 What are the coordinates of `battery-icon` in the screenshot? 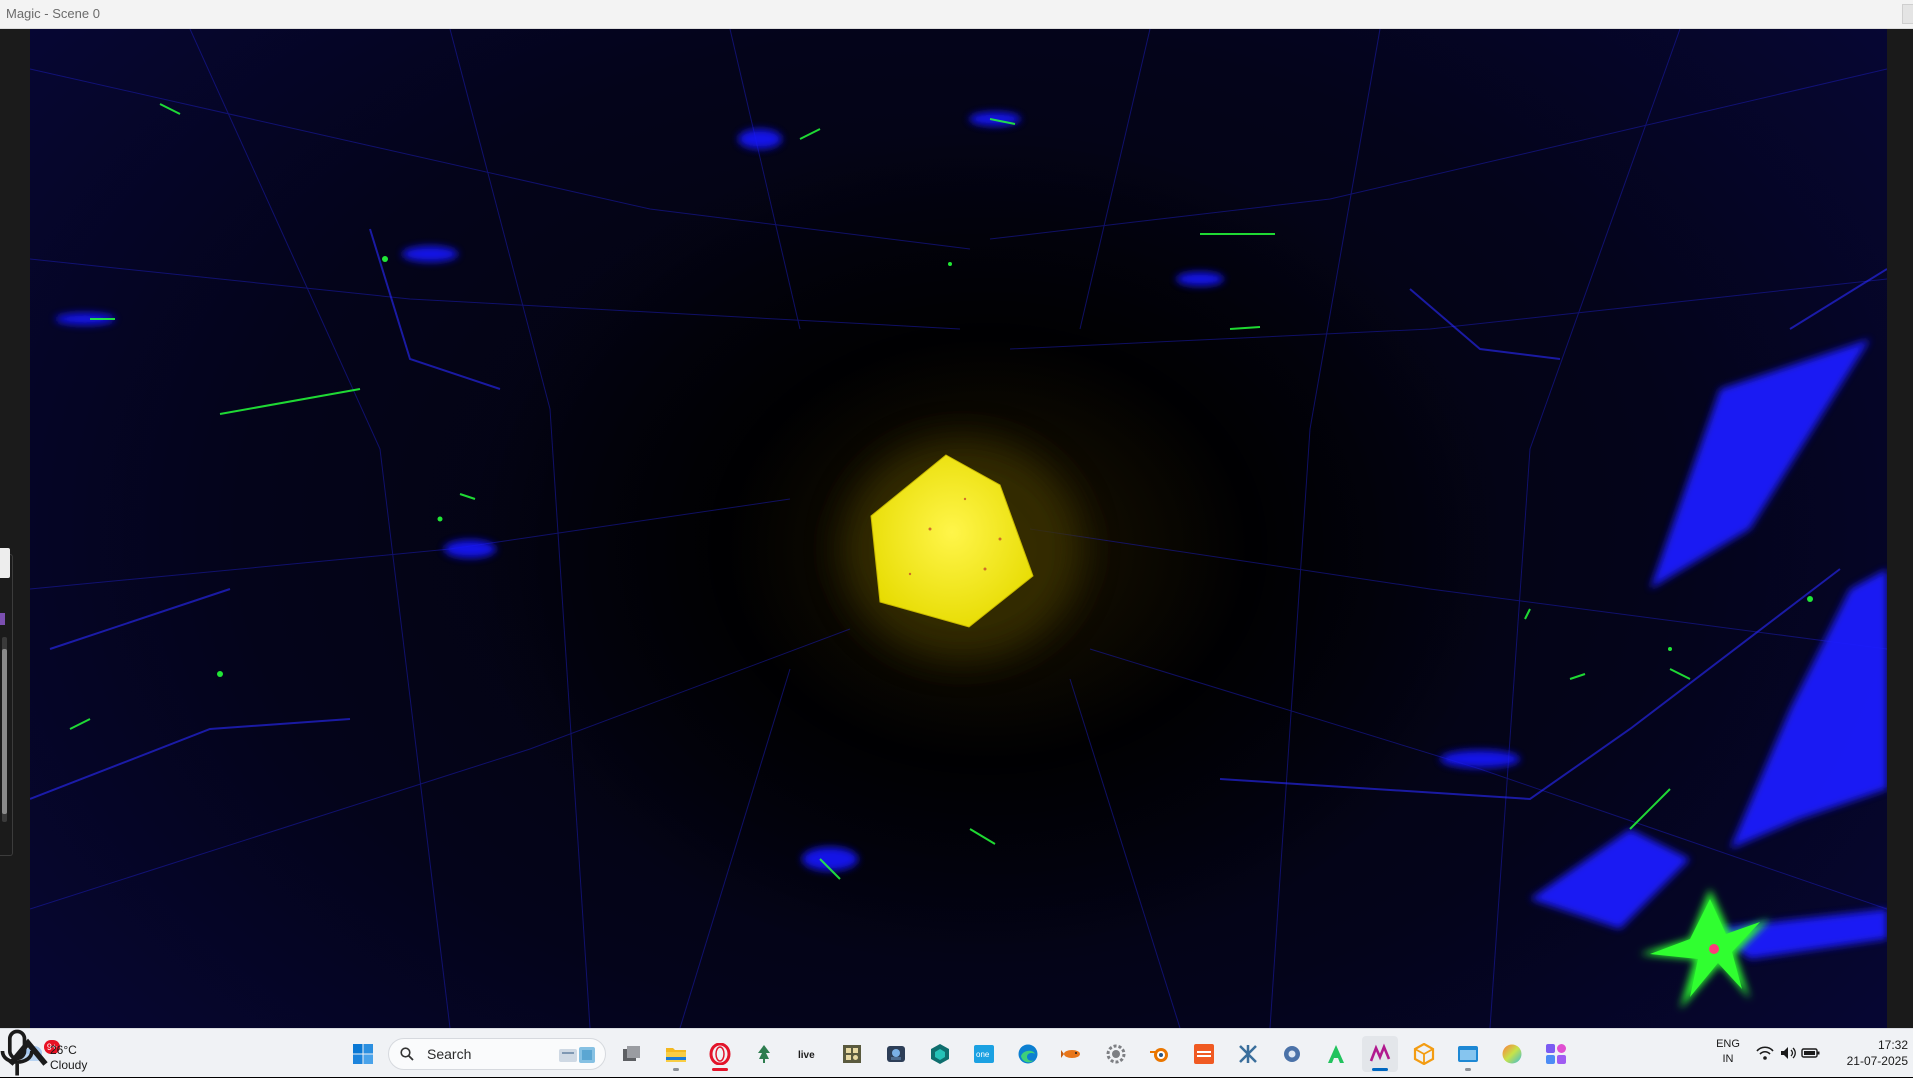 It's located at (1810, 1053).